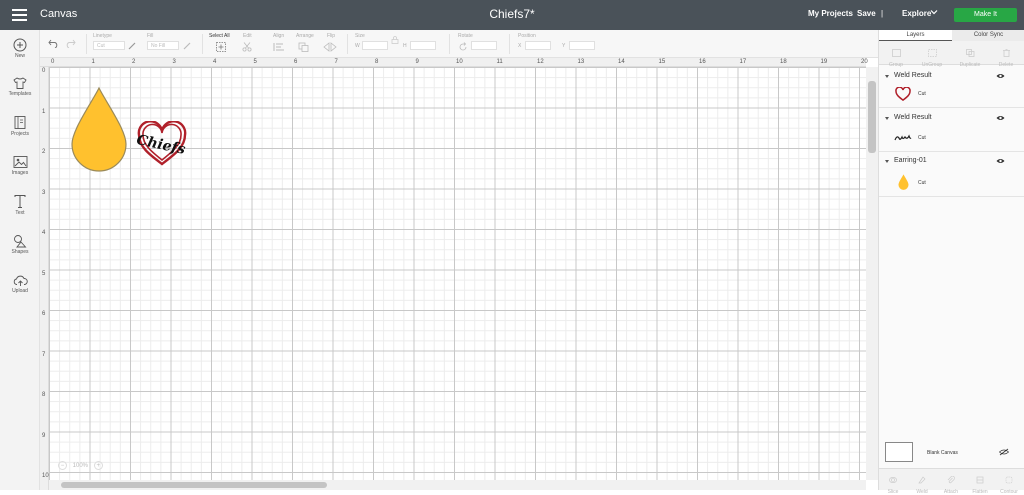 Image resolution: width=1024 pixels, height=495 pixels. Describe the element at coordinates (174, 62) in the screenshot. I see `ruler-top-number: 3` at that location.